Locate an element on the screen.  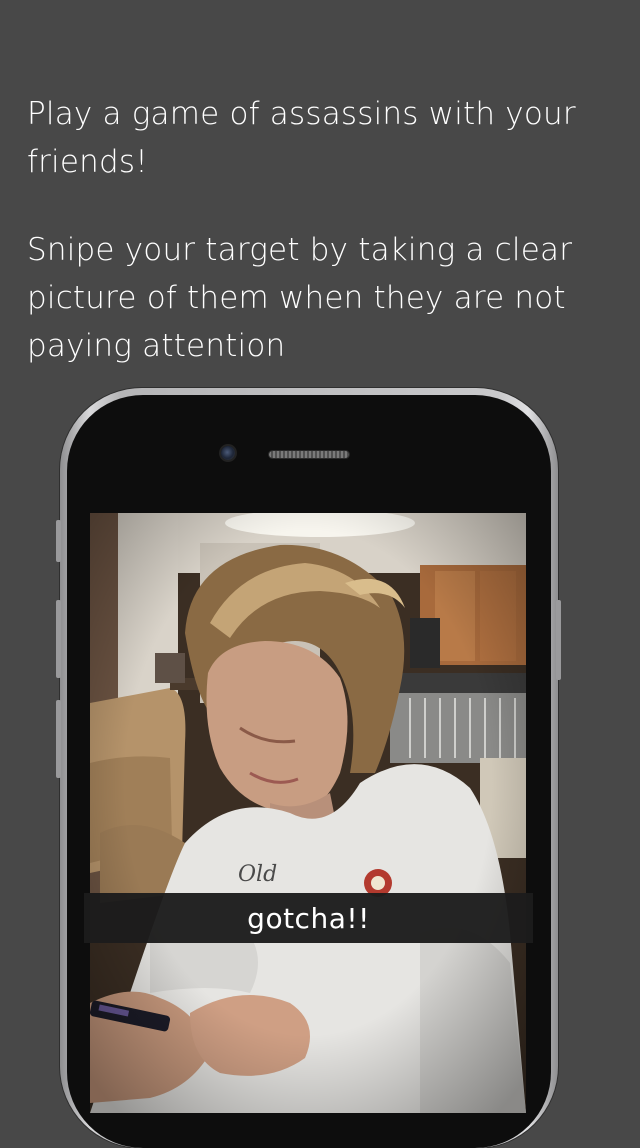
photo-caption-text: gotcha!! is located at coordinates (308, 918).